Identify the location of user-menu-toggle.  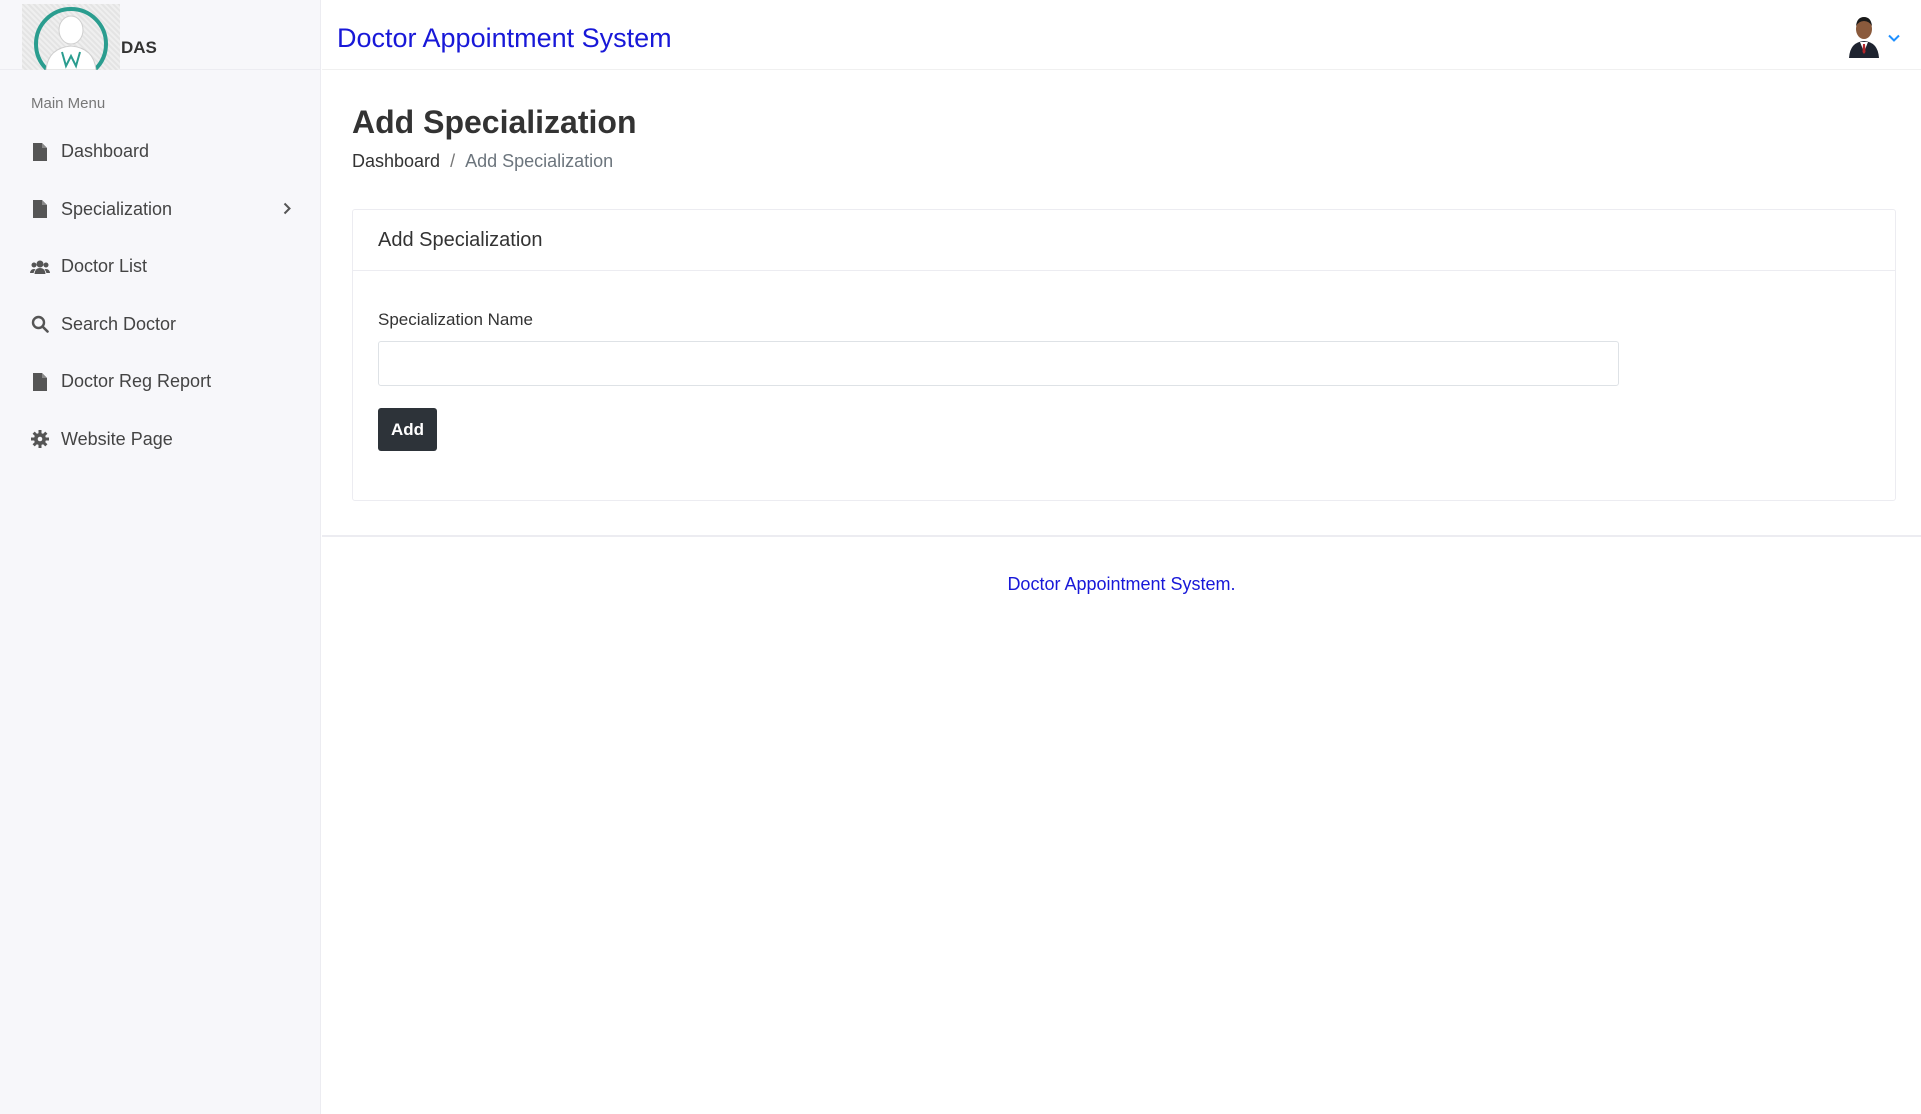
(1874, 38).